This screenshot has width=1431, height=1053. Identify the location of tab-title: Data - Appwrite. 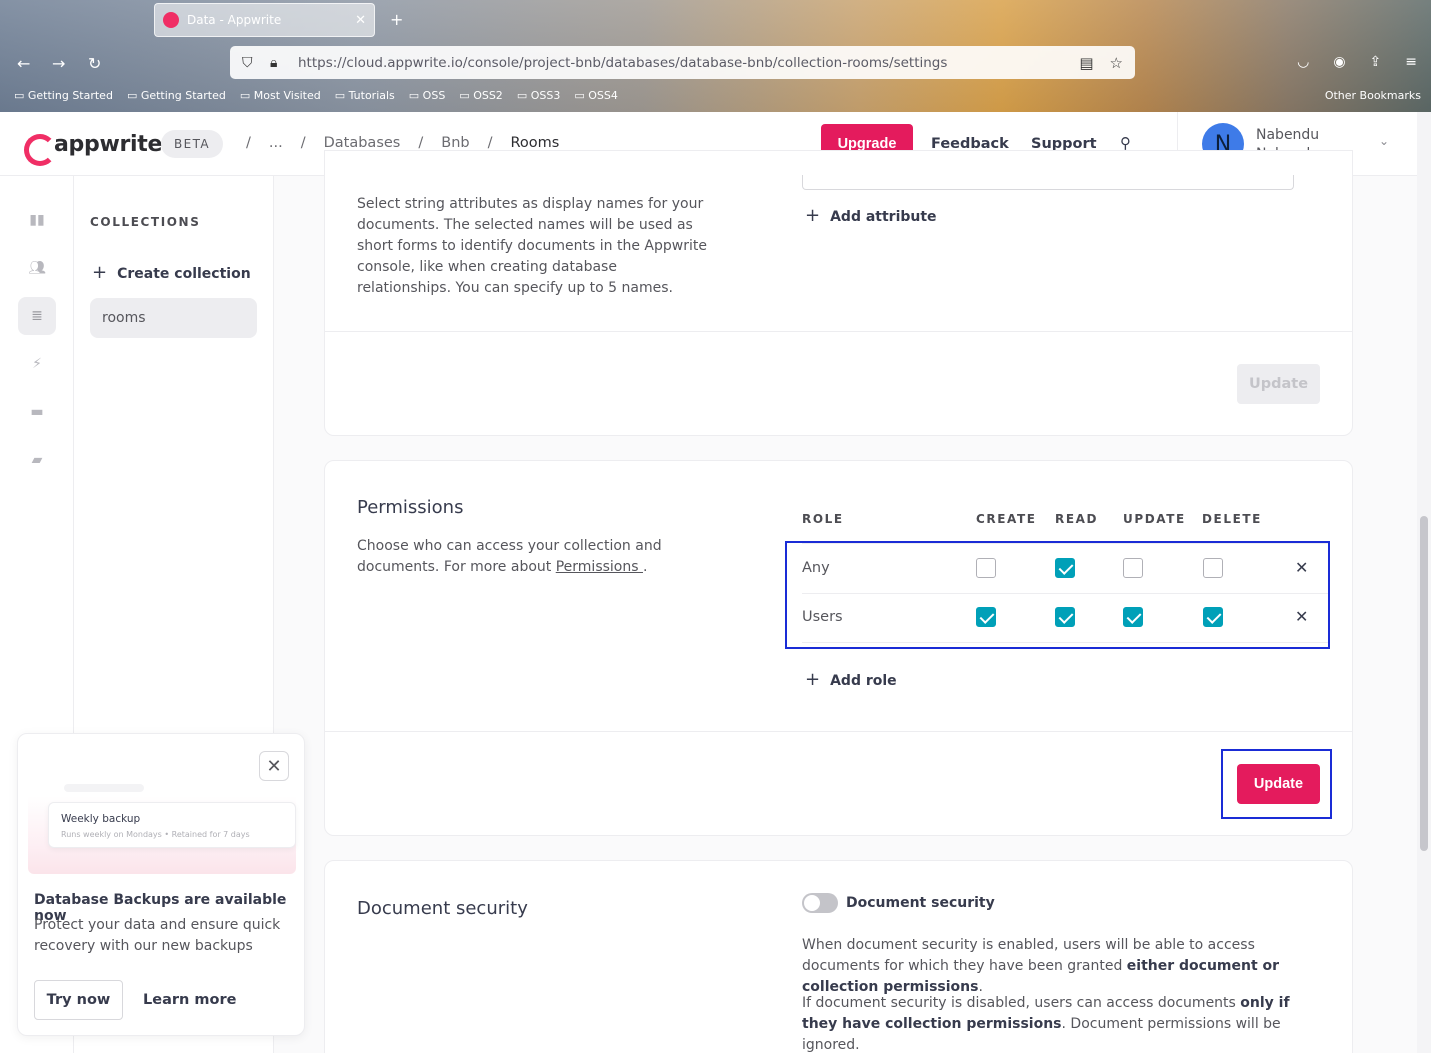
(234, 20).